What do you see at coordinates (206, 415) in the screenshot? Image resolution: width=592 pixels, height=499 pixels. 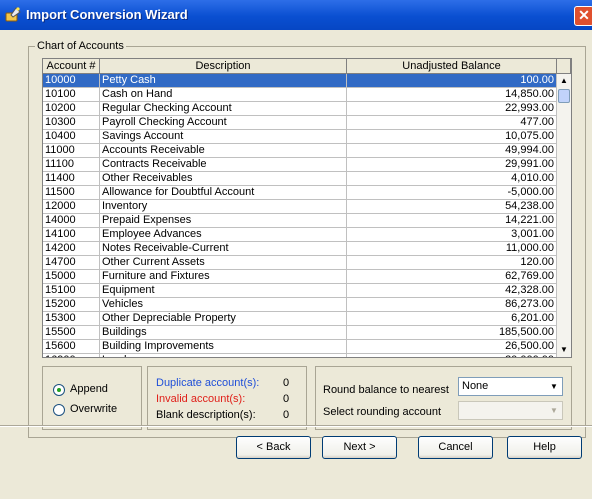 I see `blank-descriptions-label: Blank description(s):` at bounding box center [206, 415].